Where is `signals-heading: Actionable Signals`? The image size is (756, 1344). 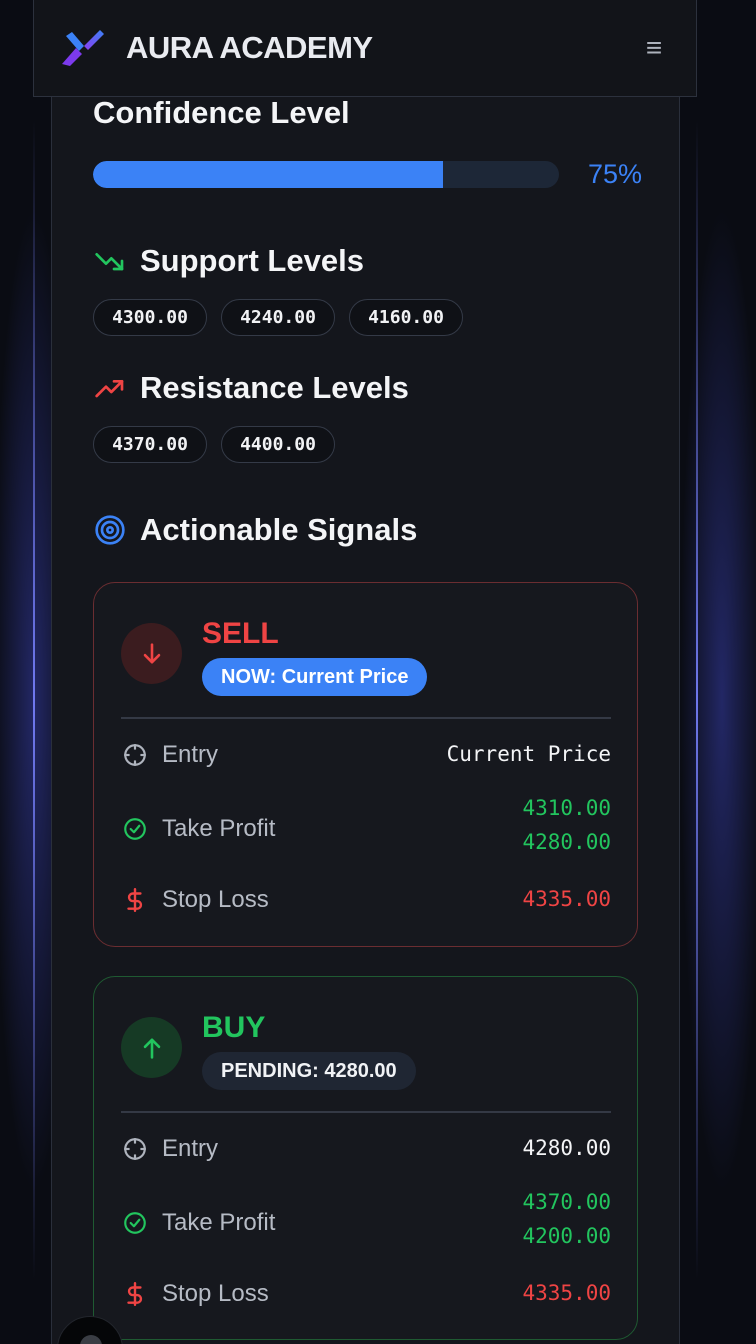 signals-heading: Actionable Signals is located at coordinates (255, 530).